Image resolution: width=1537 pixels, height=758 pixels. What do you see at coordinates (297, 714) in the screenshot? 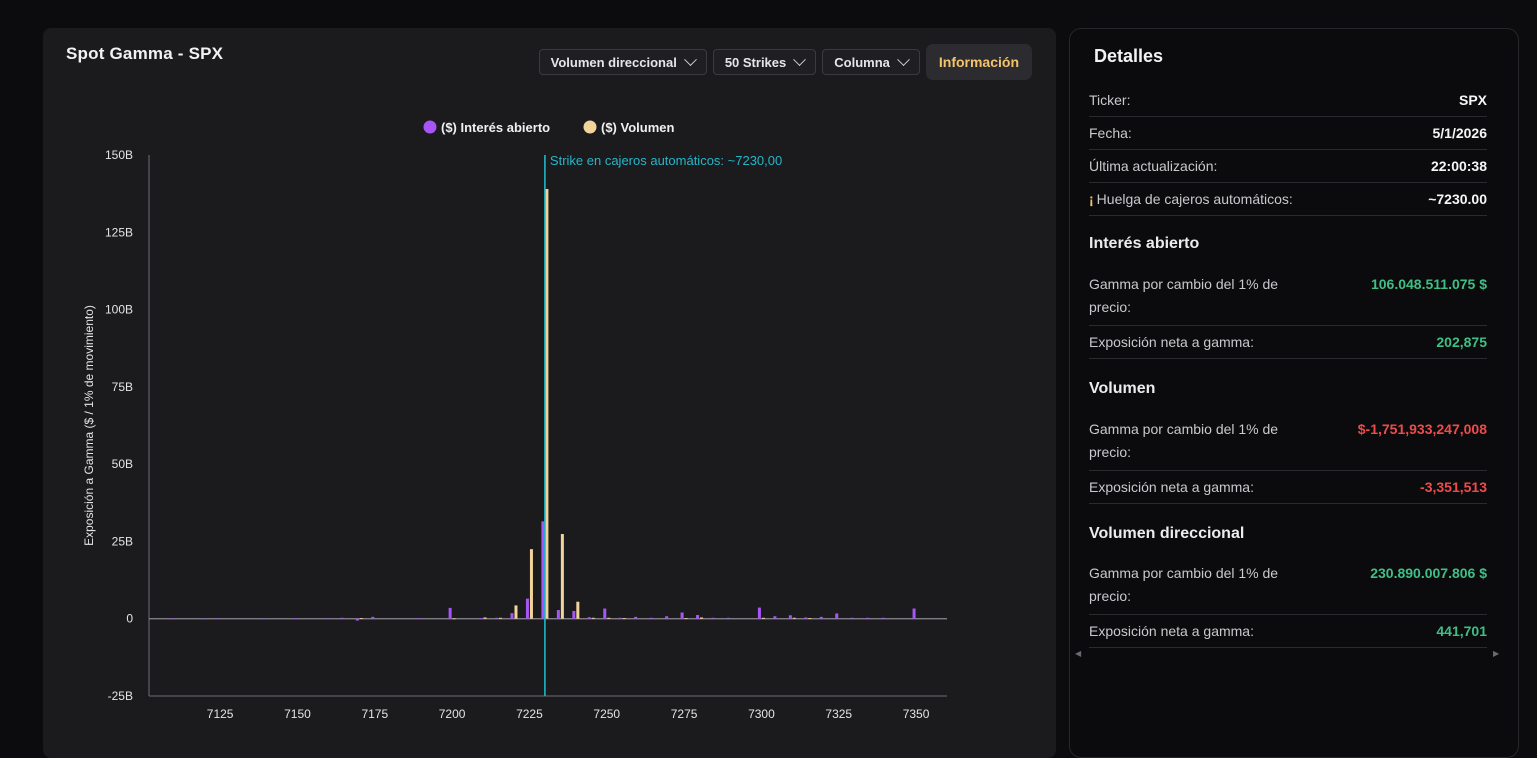
I see `x-tick-label: 7150` at bounding box center [297, 714].